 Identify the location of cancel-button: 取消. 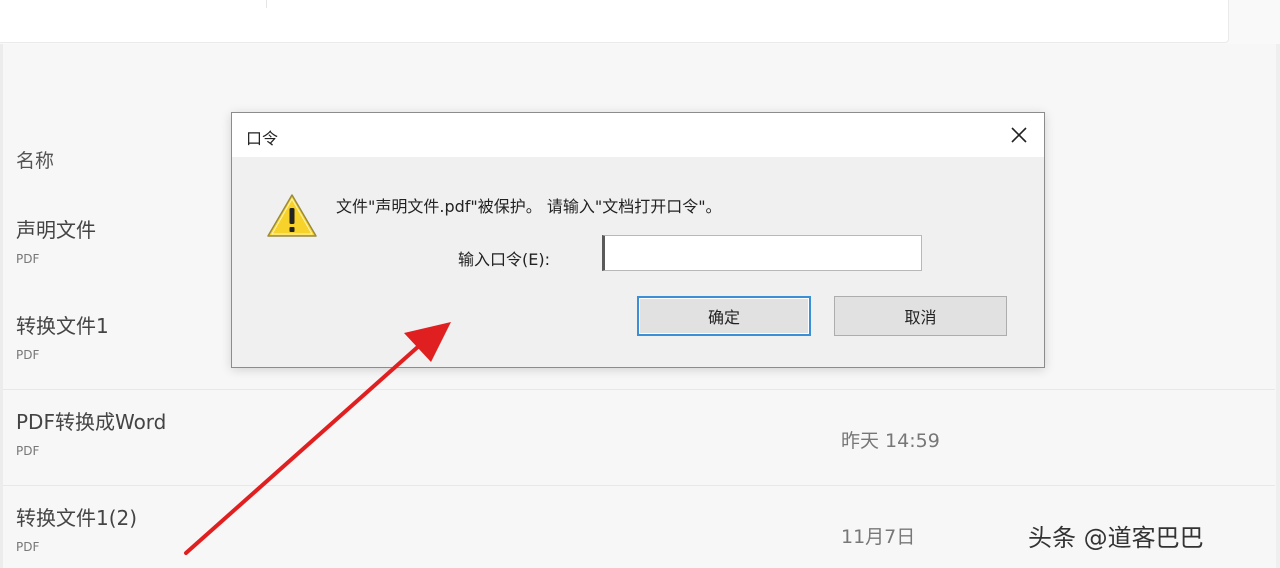
(920, 316).